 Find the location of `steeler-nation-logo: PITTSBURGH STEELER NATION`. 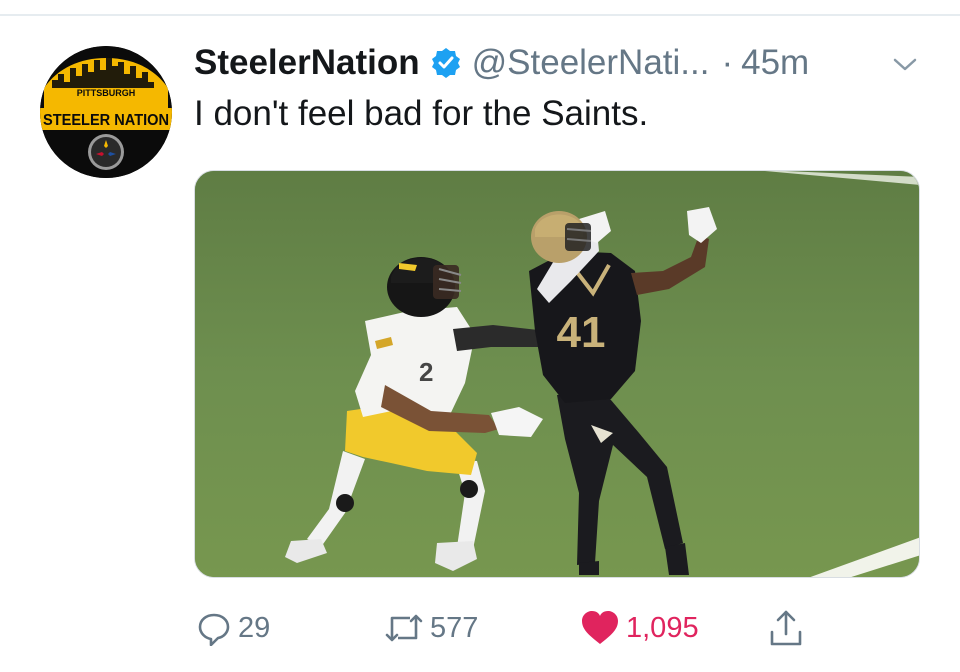

steeler-nation-logo: PITTSBURGH STEELER NATION is located at coordinates (106, 112).